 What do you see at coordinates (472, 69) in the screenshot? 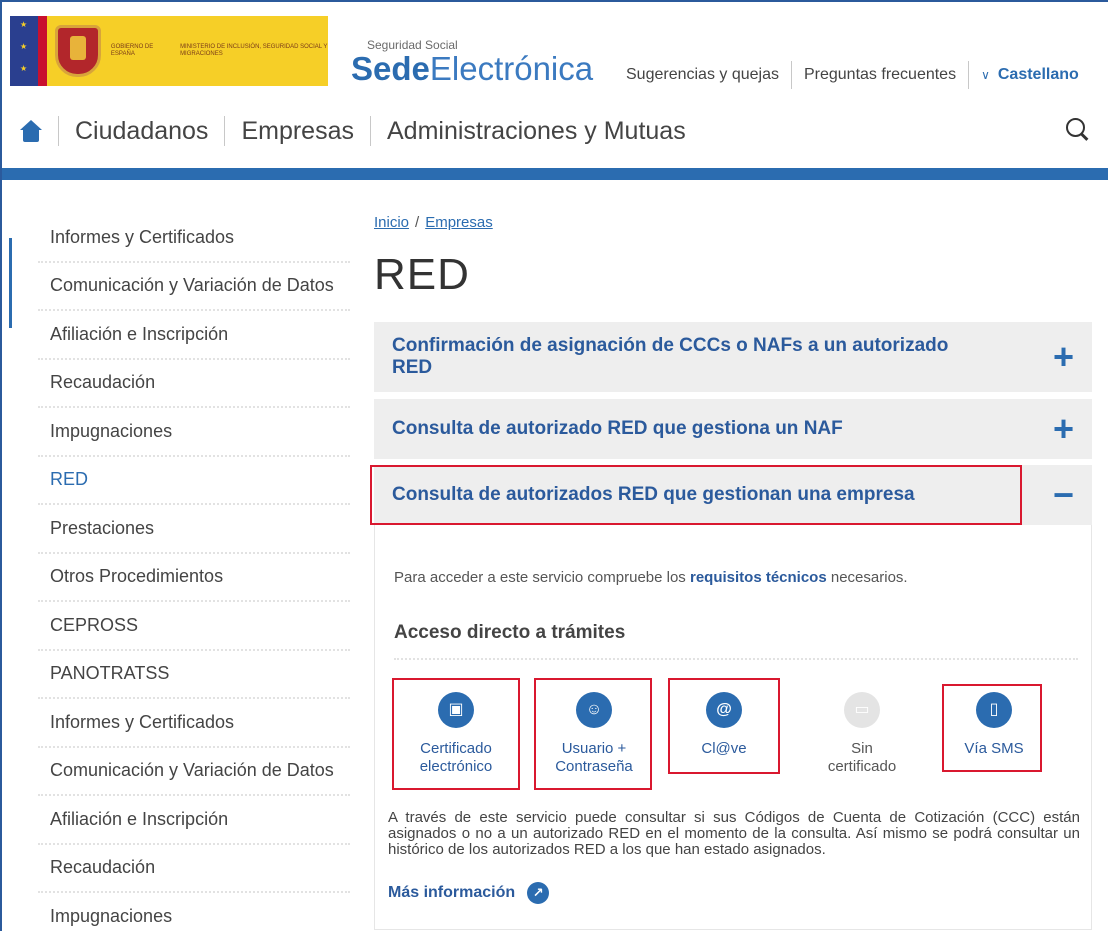
I see `sede-logo: SedeElectrónica` at bounding box center [472, 69].